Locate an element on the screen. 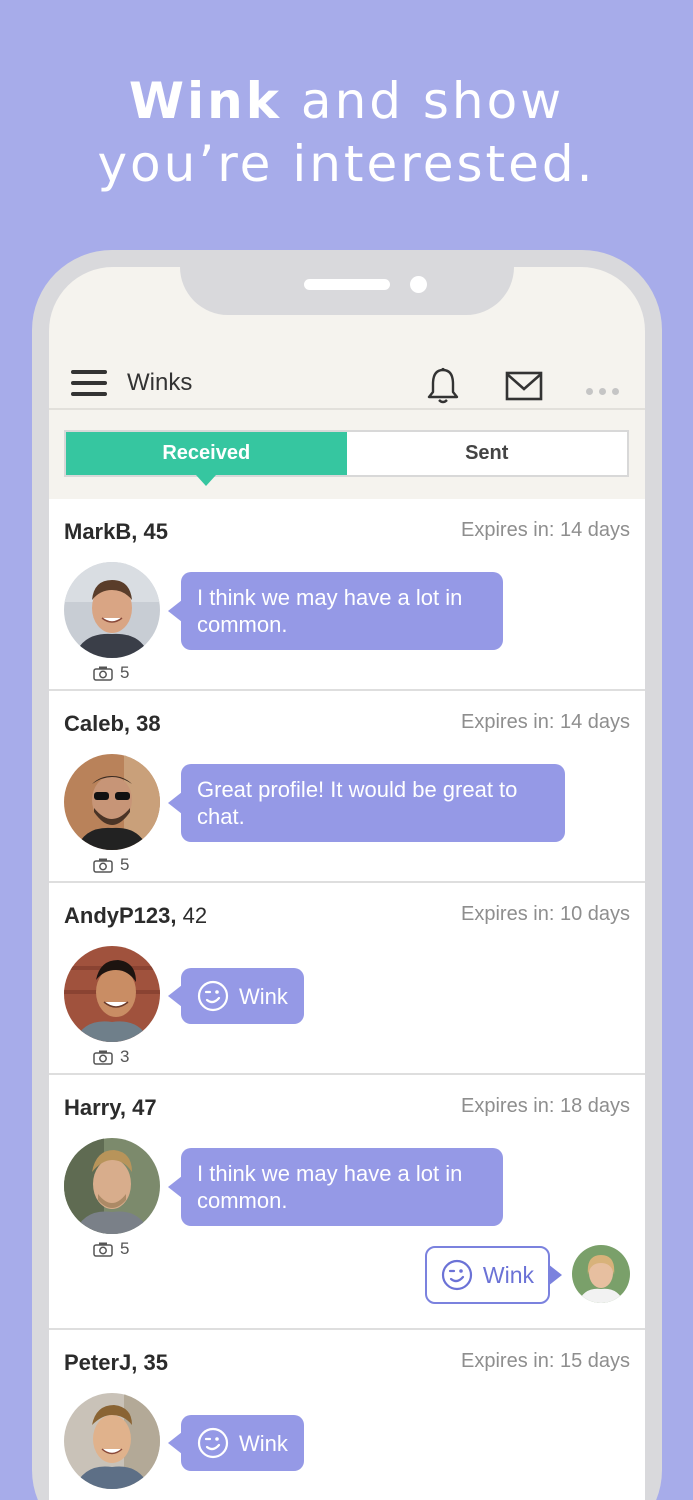 This screenshot has width=693, height=1500. expires-label: Expires in: 15 days is located at coordinates (545, 1361).